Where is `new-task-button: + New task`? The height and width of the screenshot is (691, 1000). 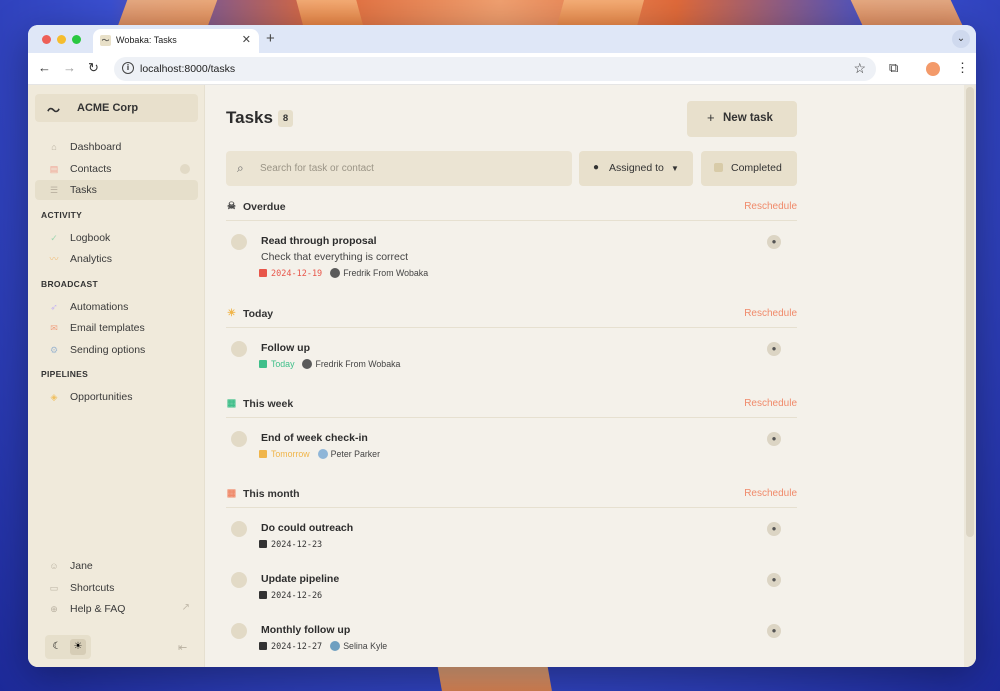
new-task-button: + New task is located at coordinates (742, 119).